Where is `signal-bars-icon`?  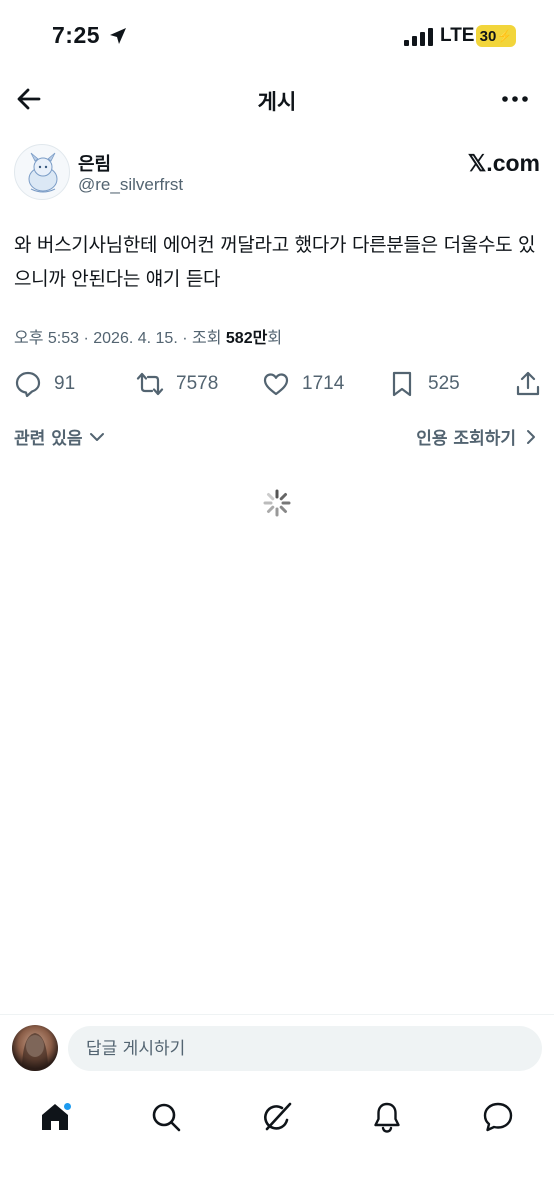
signal-bars-icon is located at coordinates (418, 37).